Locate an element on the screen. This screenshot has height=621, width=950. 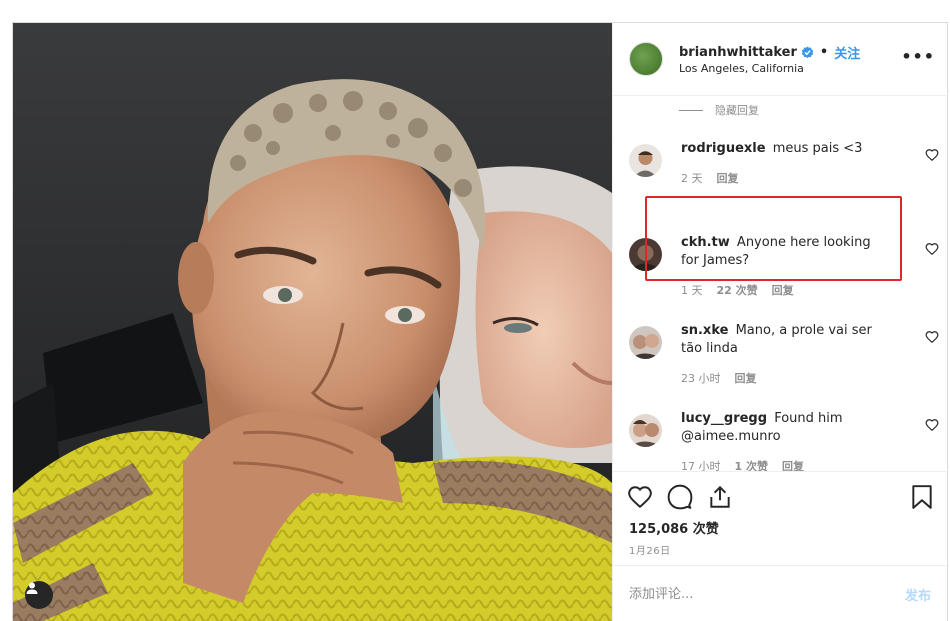
hide-replies-button: 隐藏回复 is located at coordinates (719, 110).